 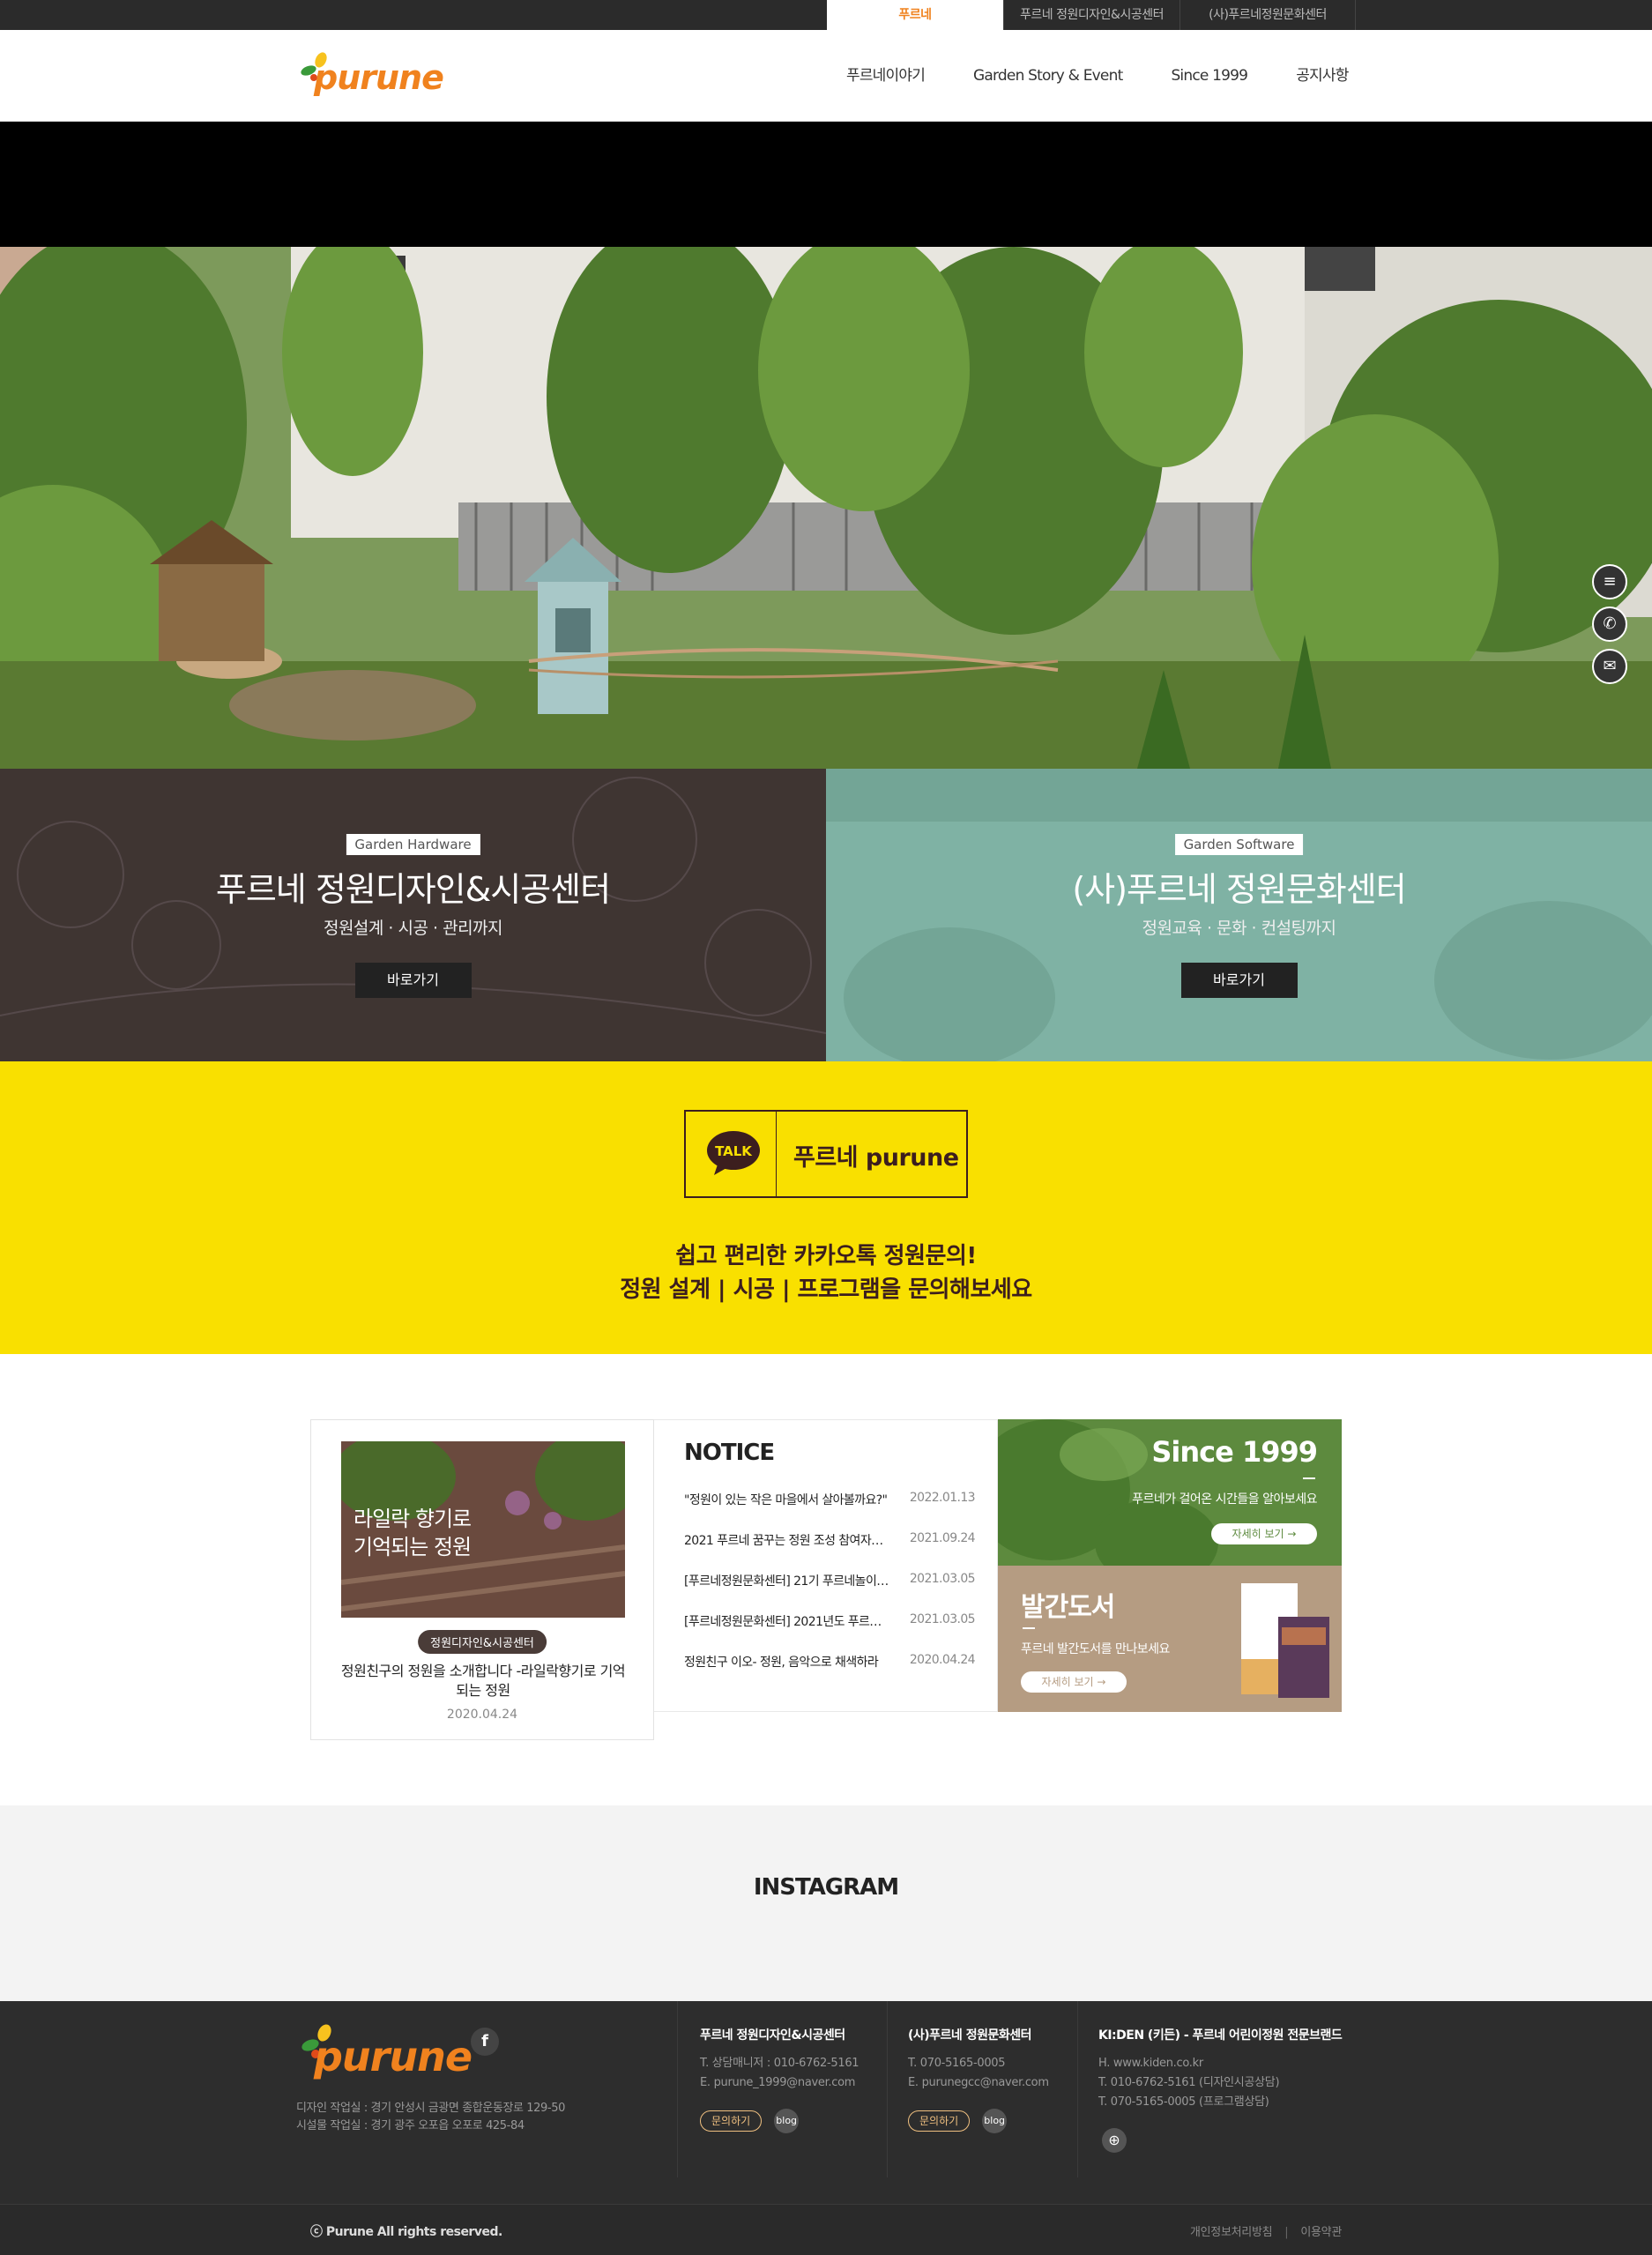 I want to click on nav-story: 푸르네이야기, so click(x=886, y=76).